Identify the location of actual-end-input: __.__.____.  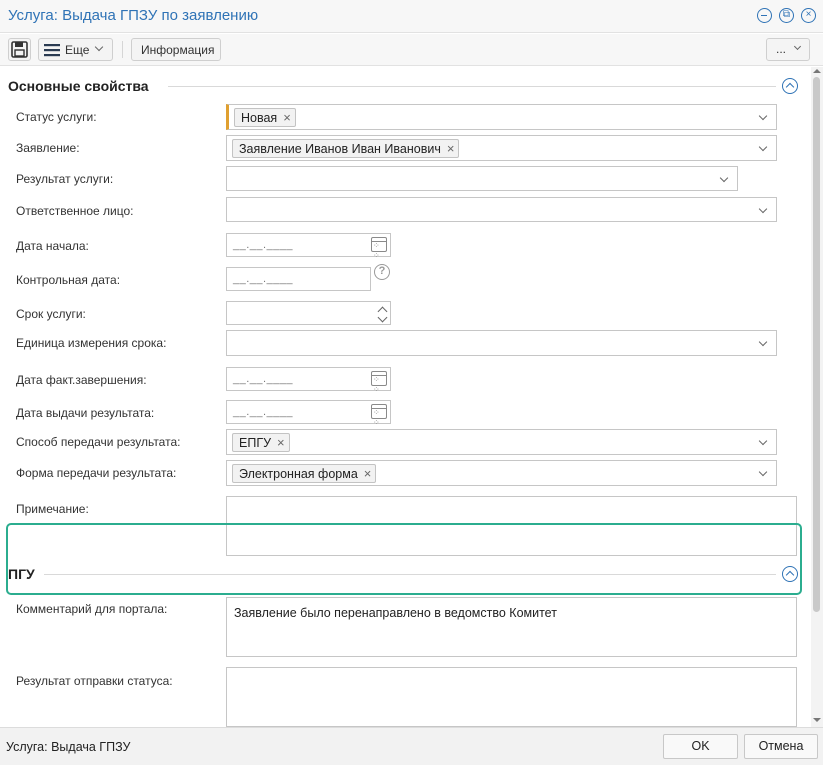
(308, 381).